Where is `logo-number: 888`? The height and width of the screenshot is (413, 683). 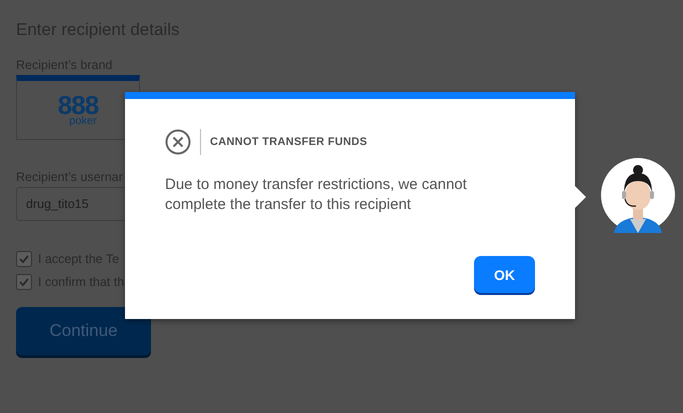 logo-number: 888 is located at coordinates (78, 105).